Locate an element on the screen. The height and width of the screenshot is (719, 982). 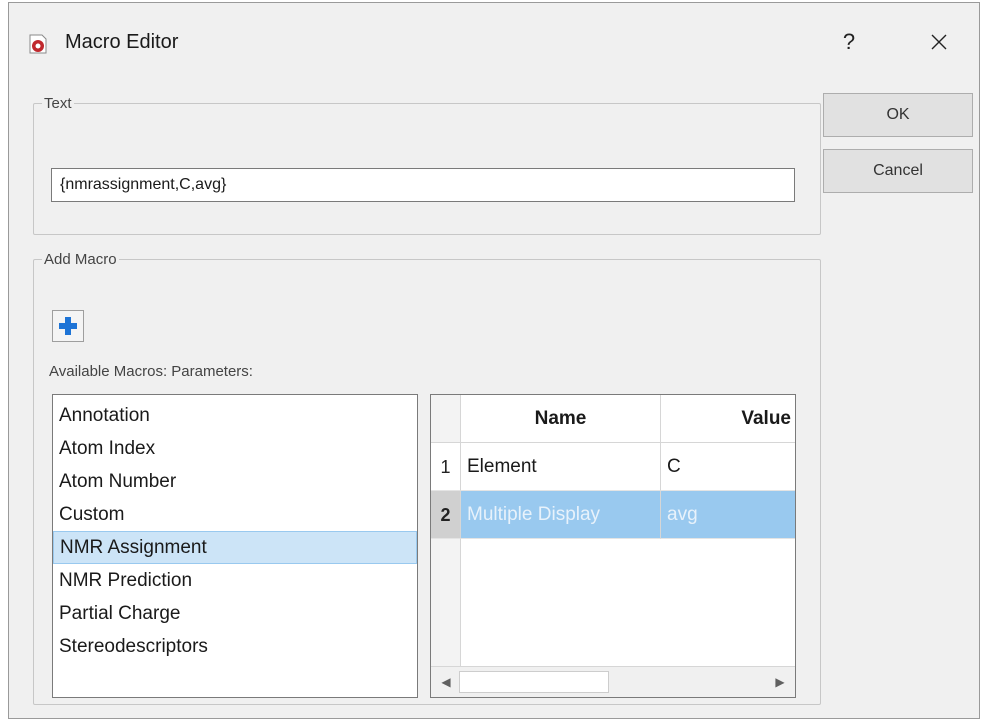
close-icon is located at coordinates (939, 41).